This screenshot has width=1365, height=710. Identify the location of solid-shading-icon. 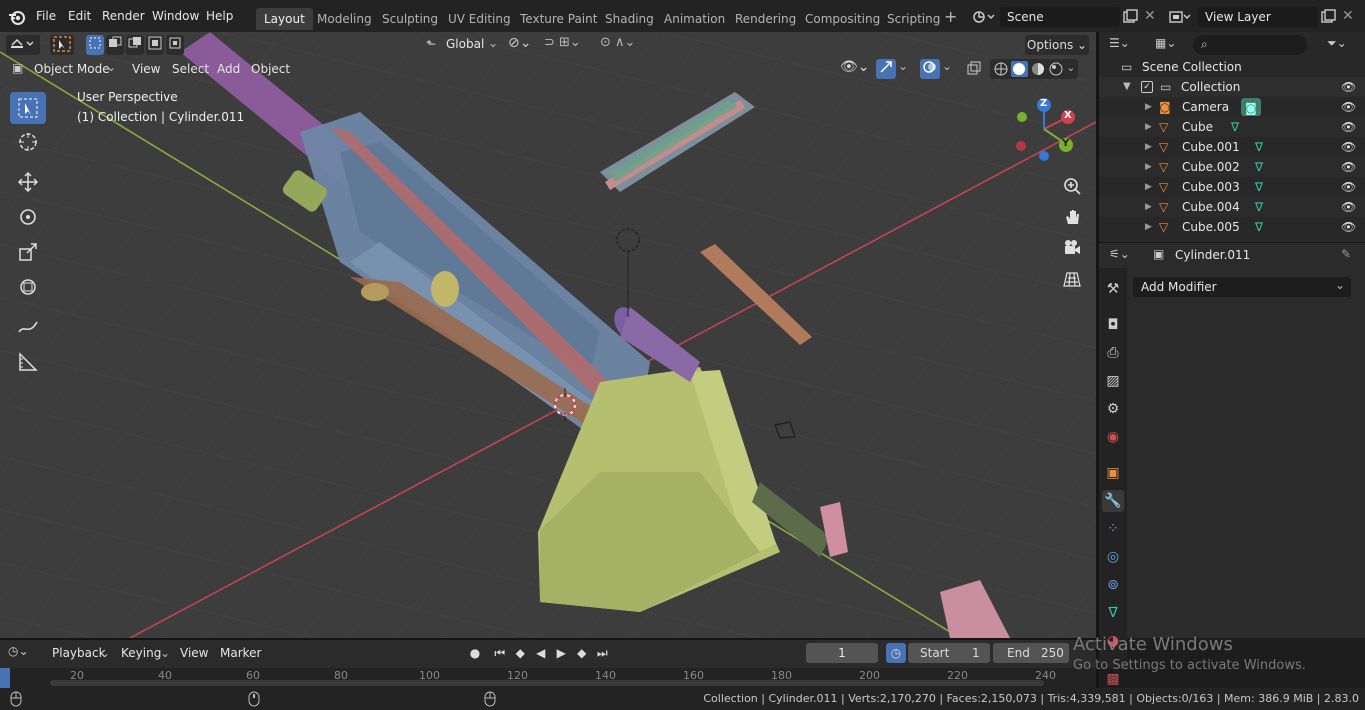
(1019, 69).